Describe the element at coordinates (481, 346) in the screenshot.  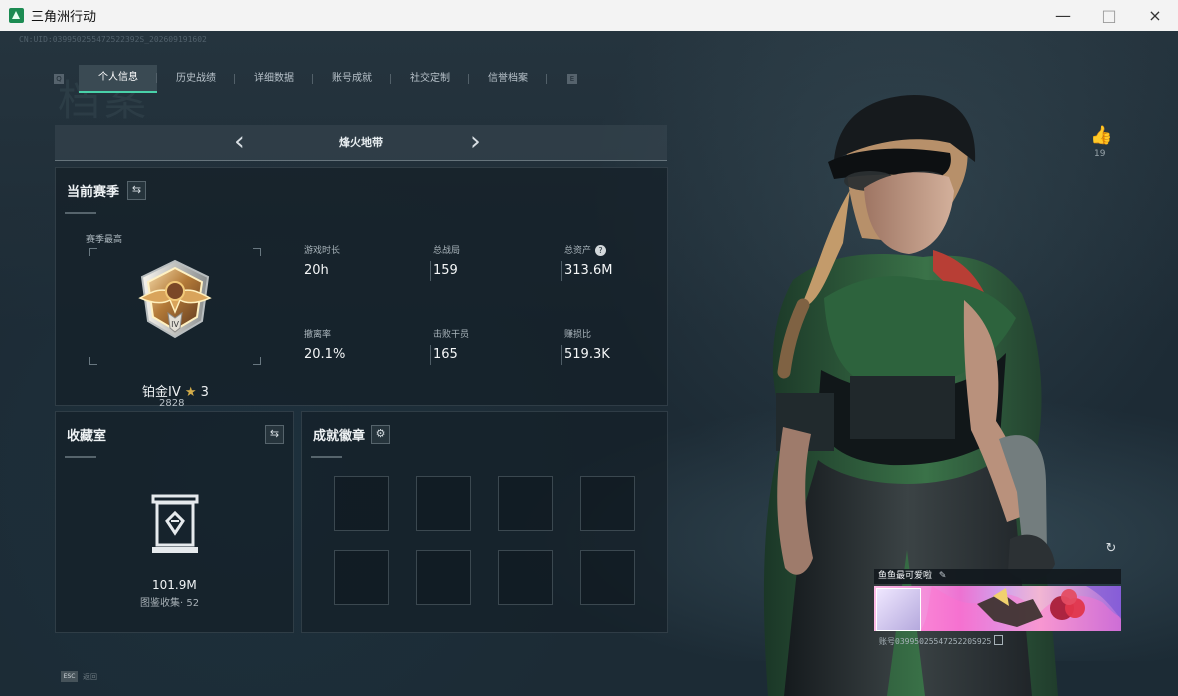
I see `stat-operators-defeated: 击败干员 165` at that location.